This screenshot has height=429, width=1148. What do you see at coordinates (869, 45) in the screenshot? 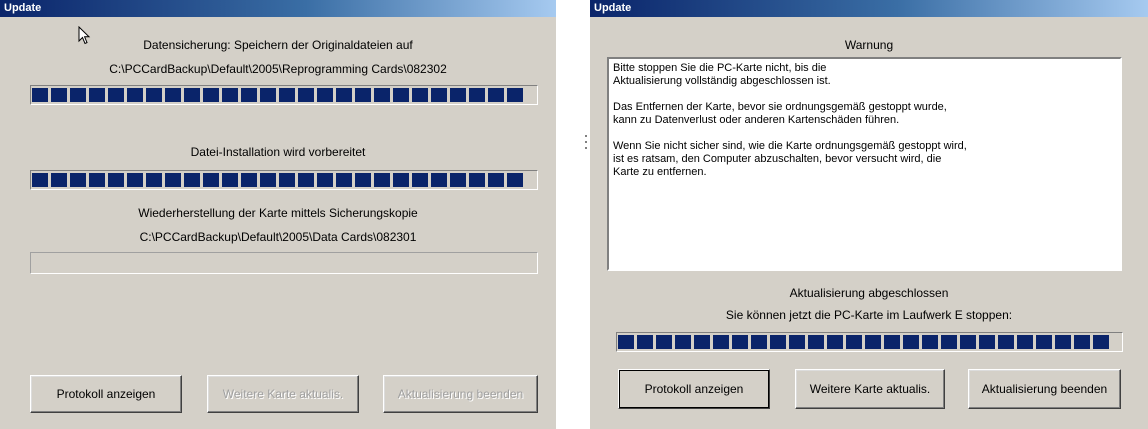
I see `warning-heading: Warnung` at bounding box center [869, 45].